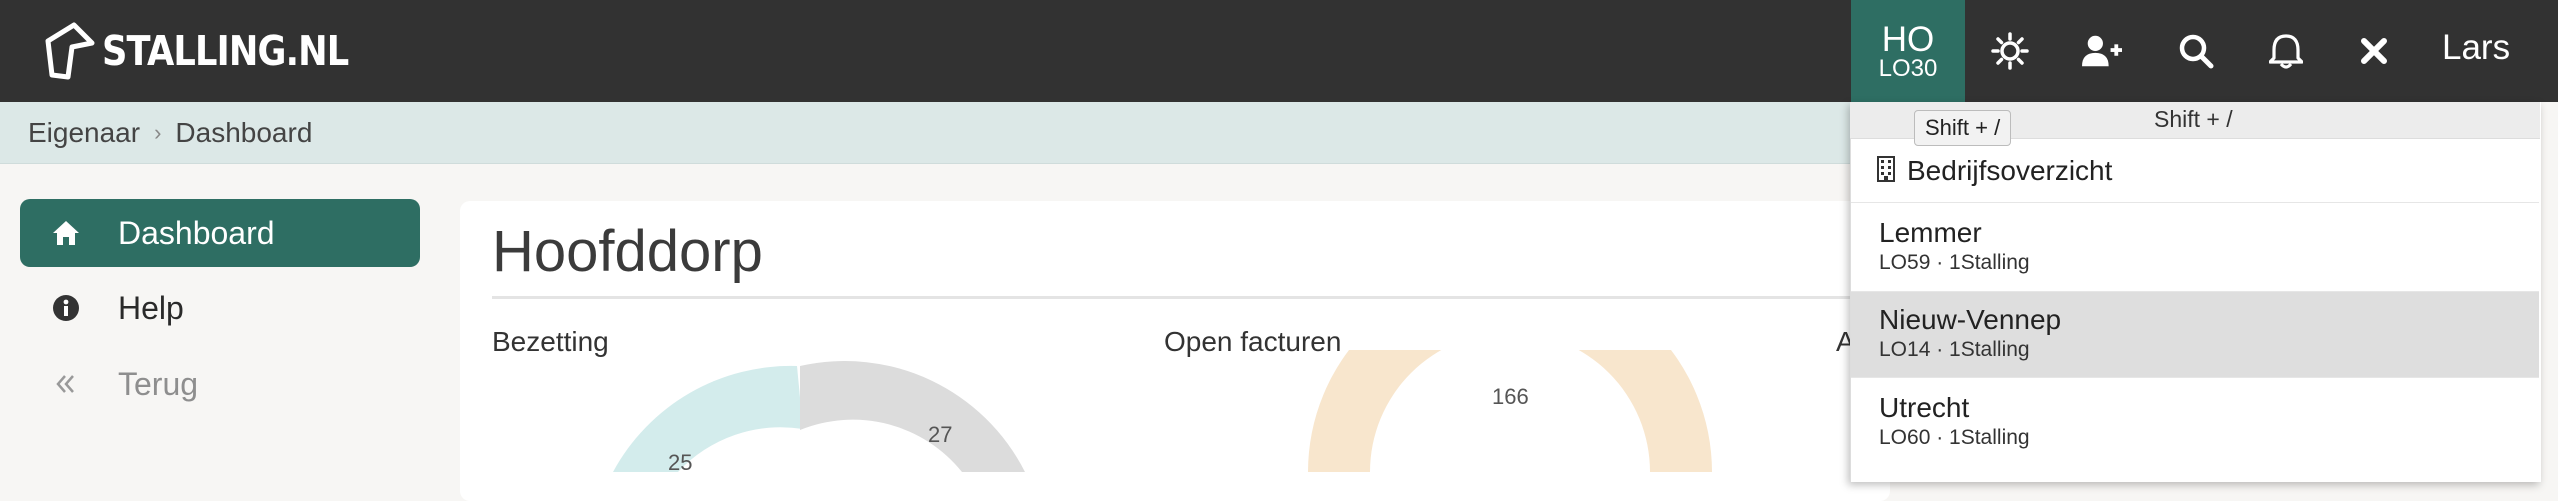 The width and height of the screenshot is (2558, 501). What do you see at coordinates (1970, 319) in the screenshot?
I see `location-item-name: Nieuw-Vennep` at bounding box center [1970, 319].